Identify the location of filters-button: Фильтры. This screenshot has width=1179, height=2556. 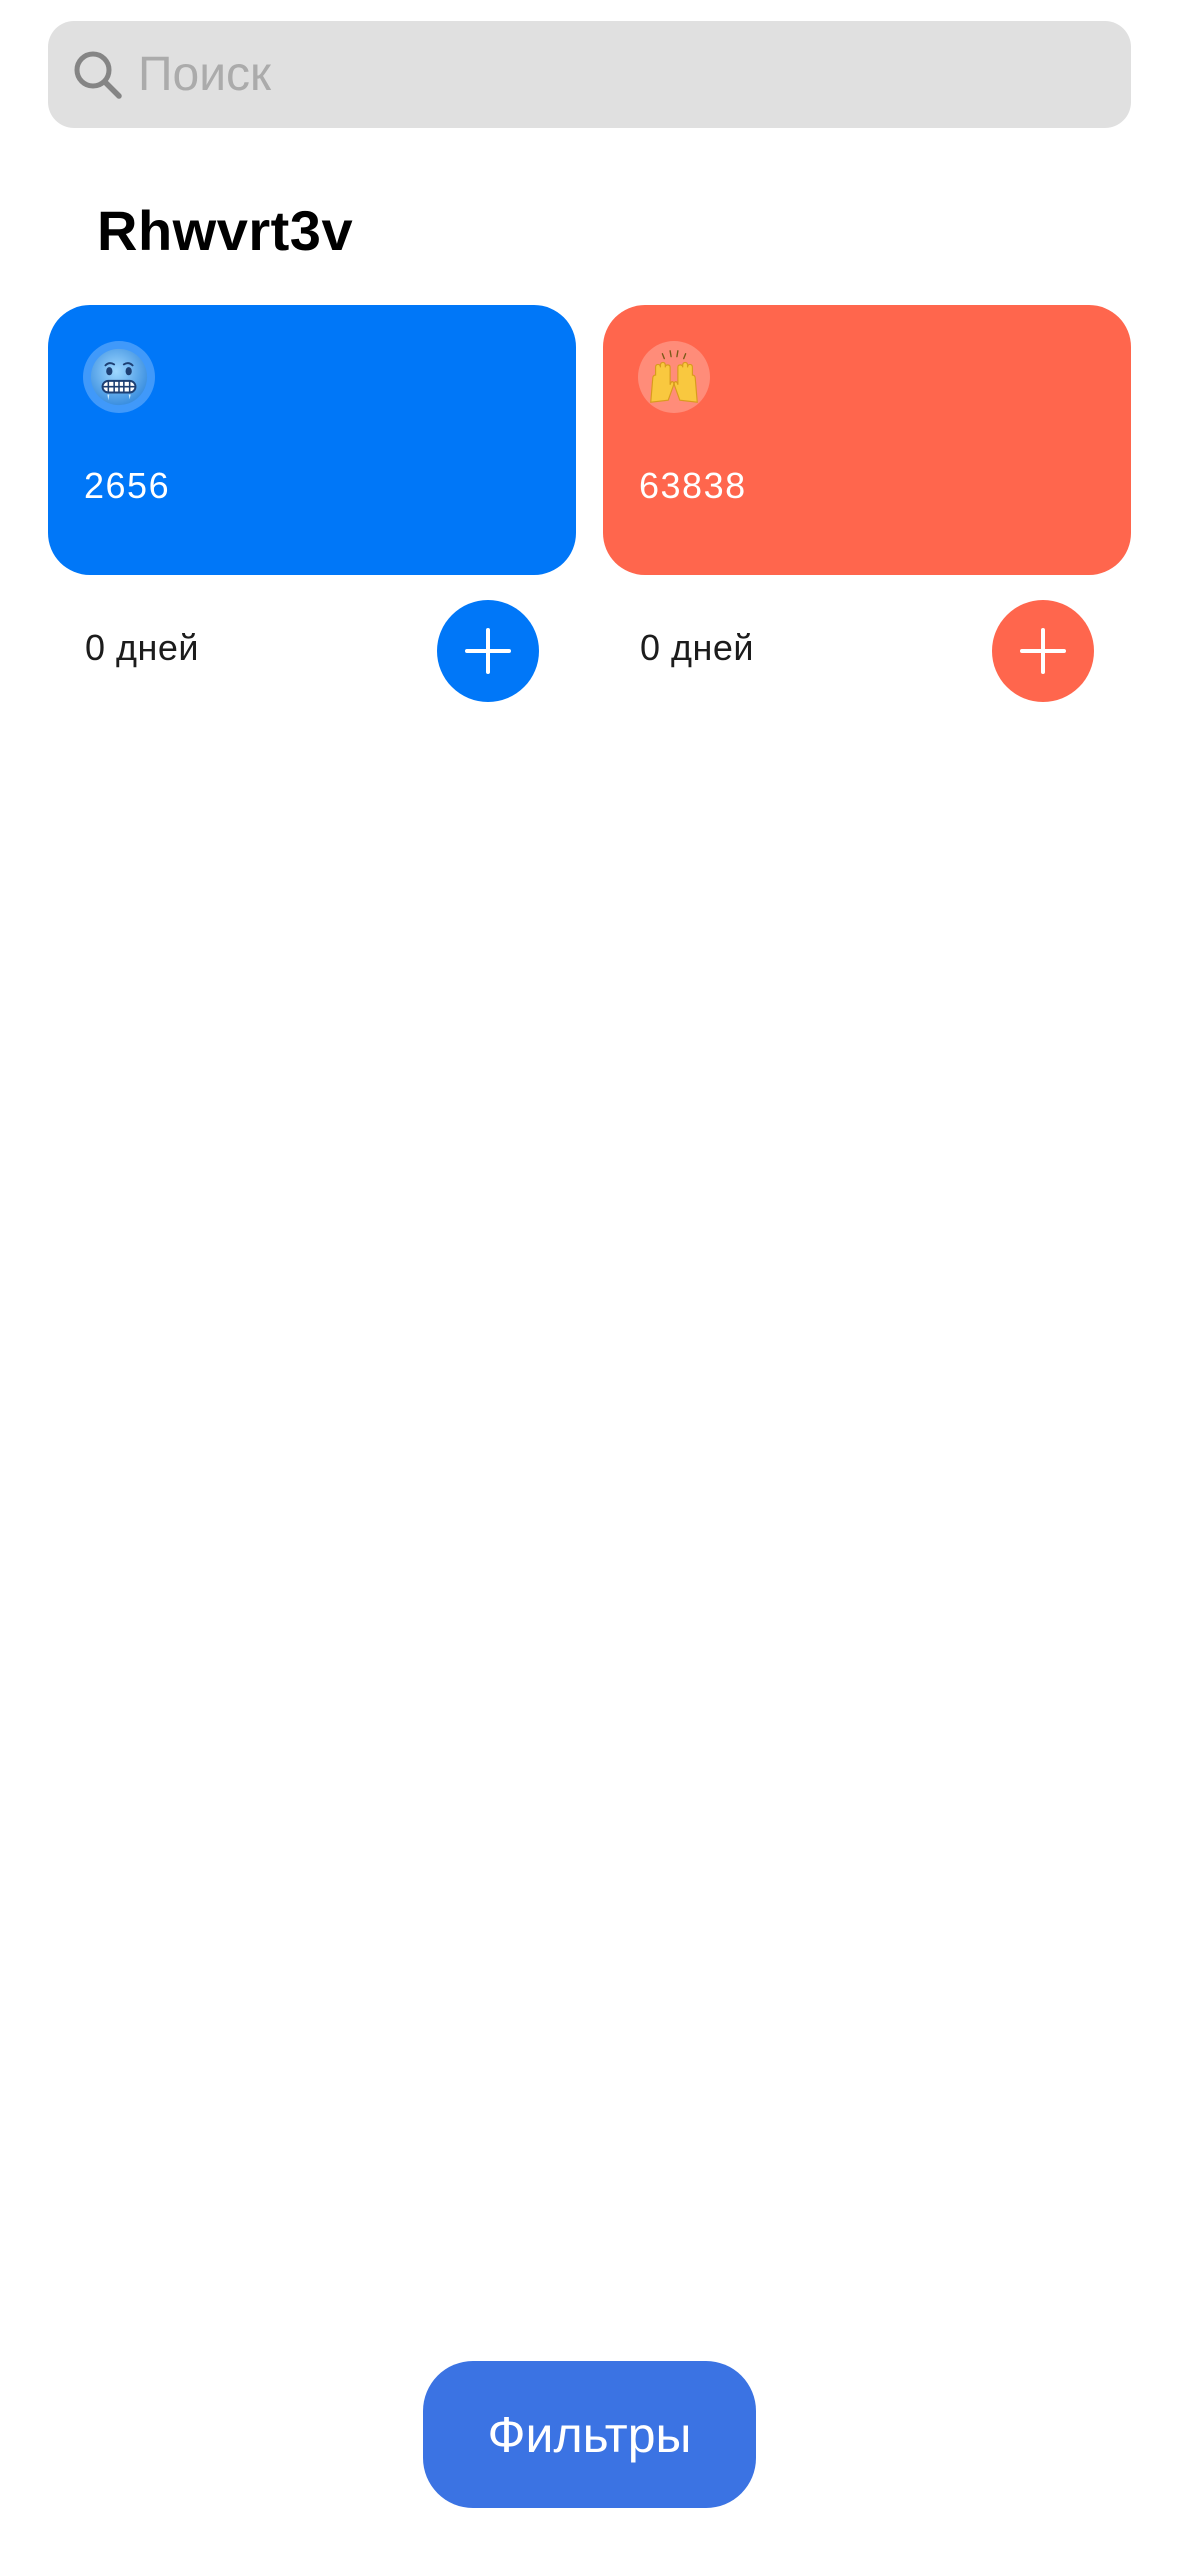
(589, 2434).